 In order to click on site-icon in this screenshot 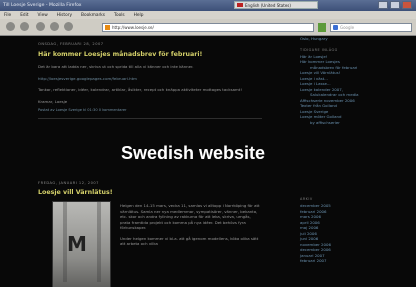, I will do `click(107, 27)`.